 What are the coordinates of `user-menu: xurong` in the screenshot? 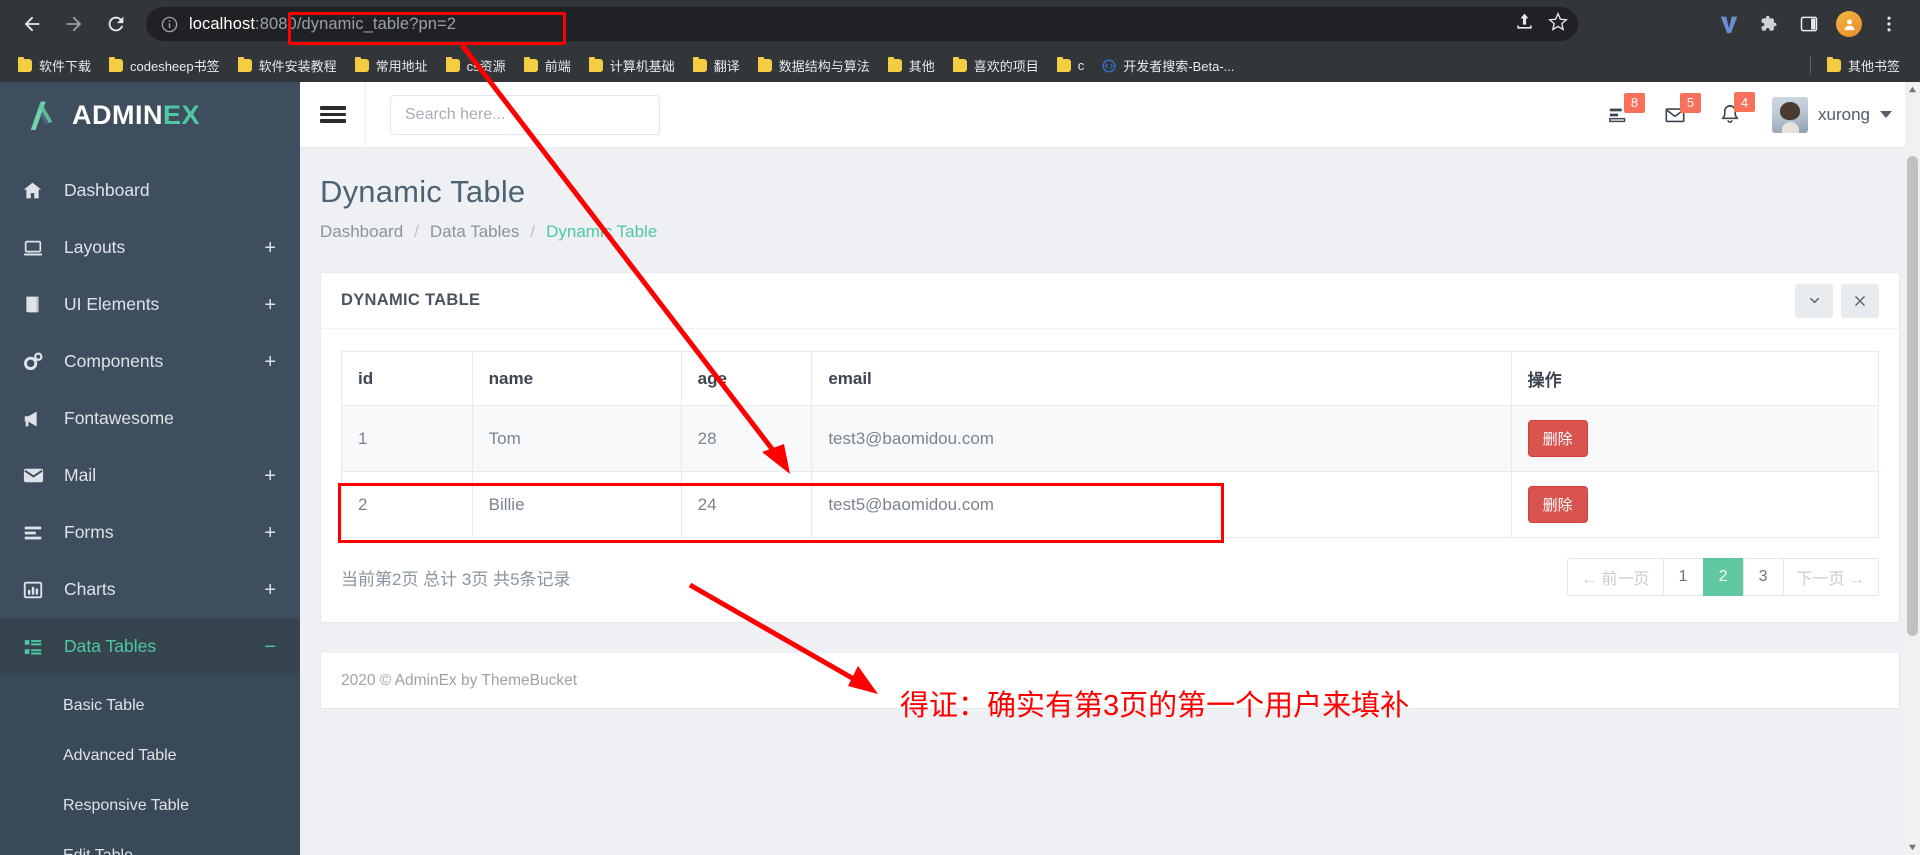 It's located at (1832, 114).